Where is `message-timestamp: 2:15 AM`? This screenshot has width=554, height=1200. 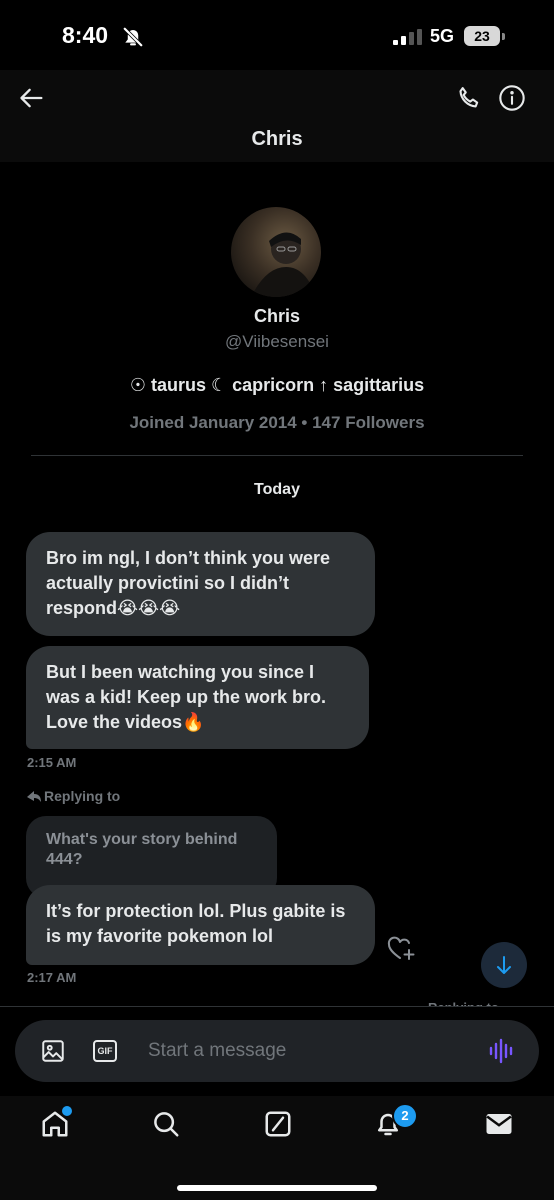 message-timestamp: 2:15 AM is located at coordinates (52, 762).